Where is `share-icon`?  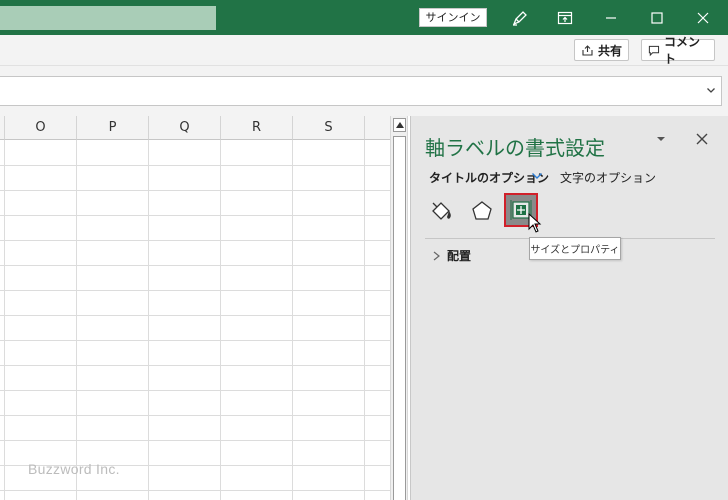
share-icon is located at coordinates (587, 50).